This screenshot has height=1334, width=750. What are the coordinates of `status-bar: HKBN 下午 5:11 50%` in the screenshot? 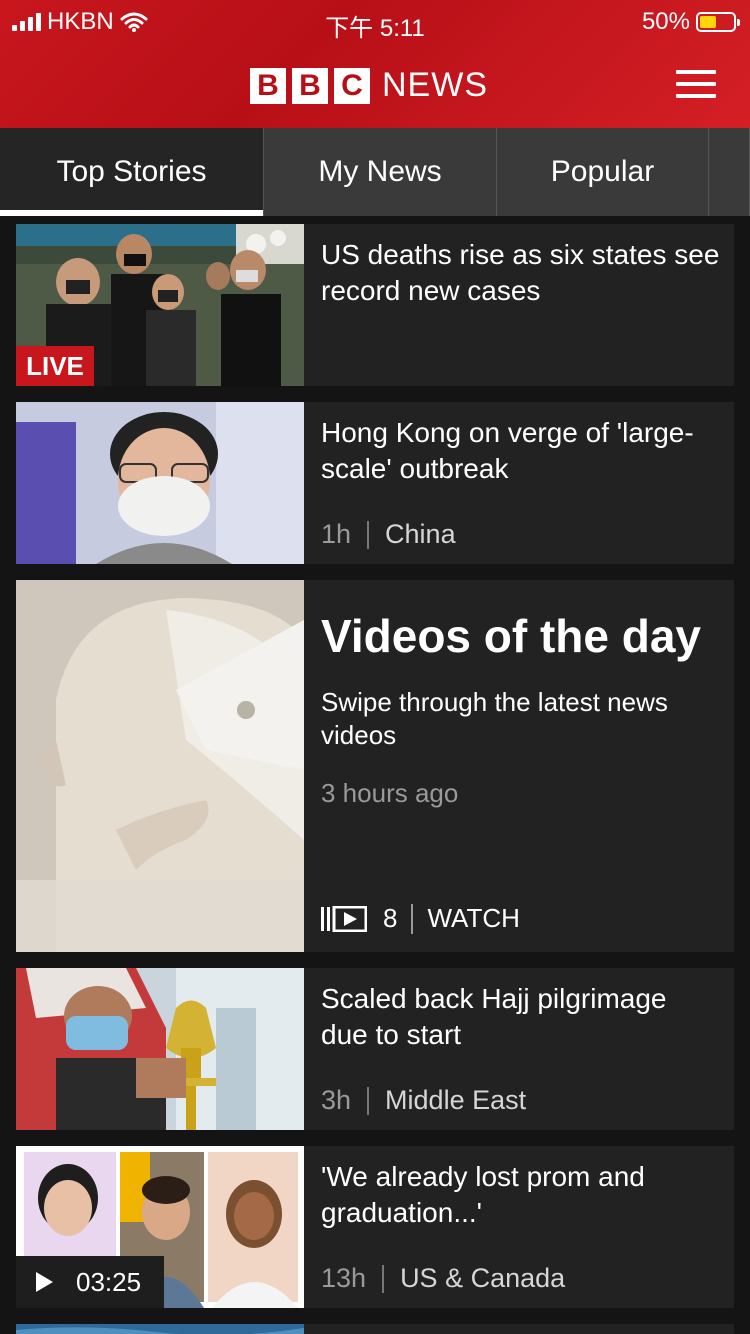 It's located at (375, 21).